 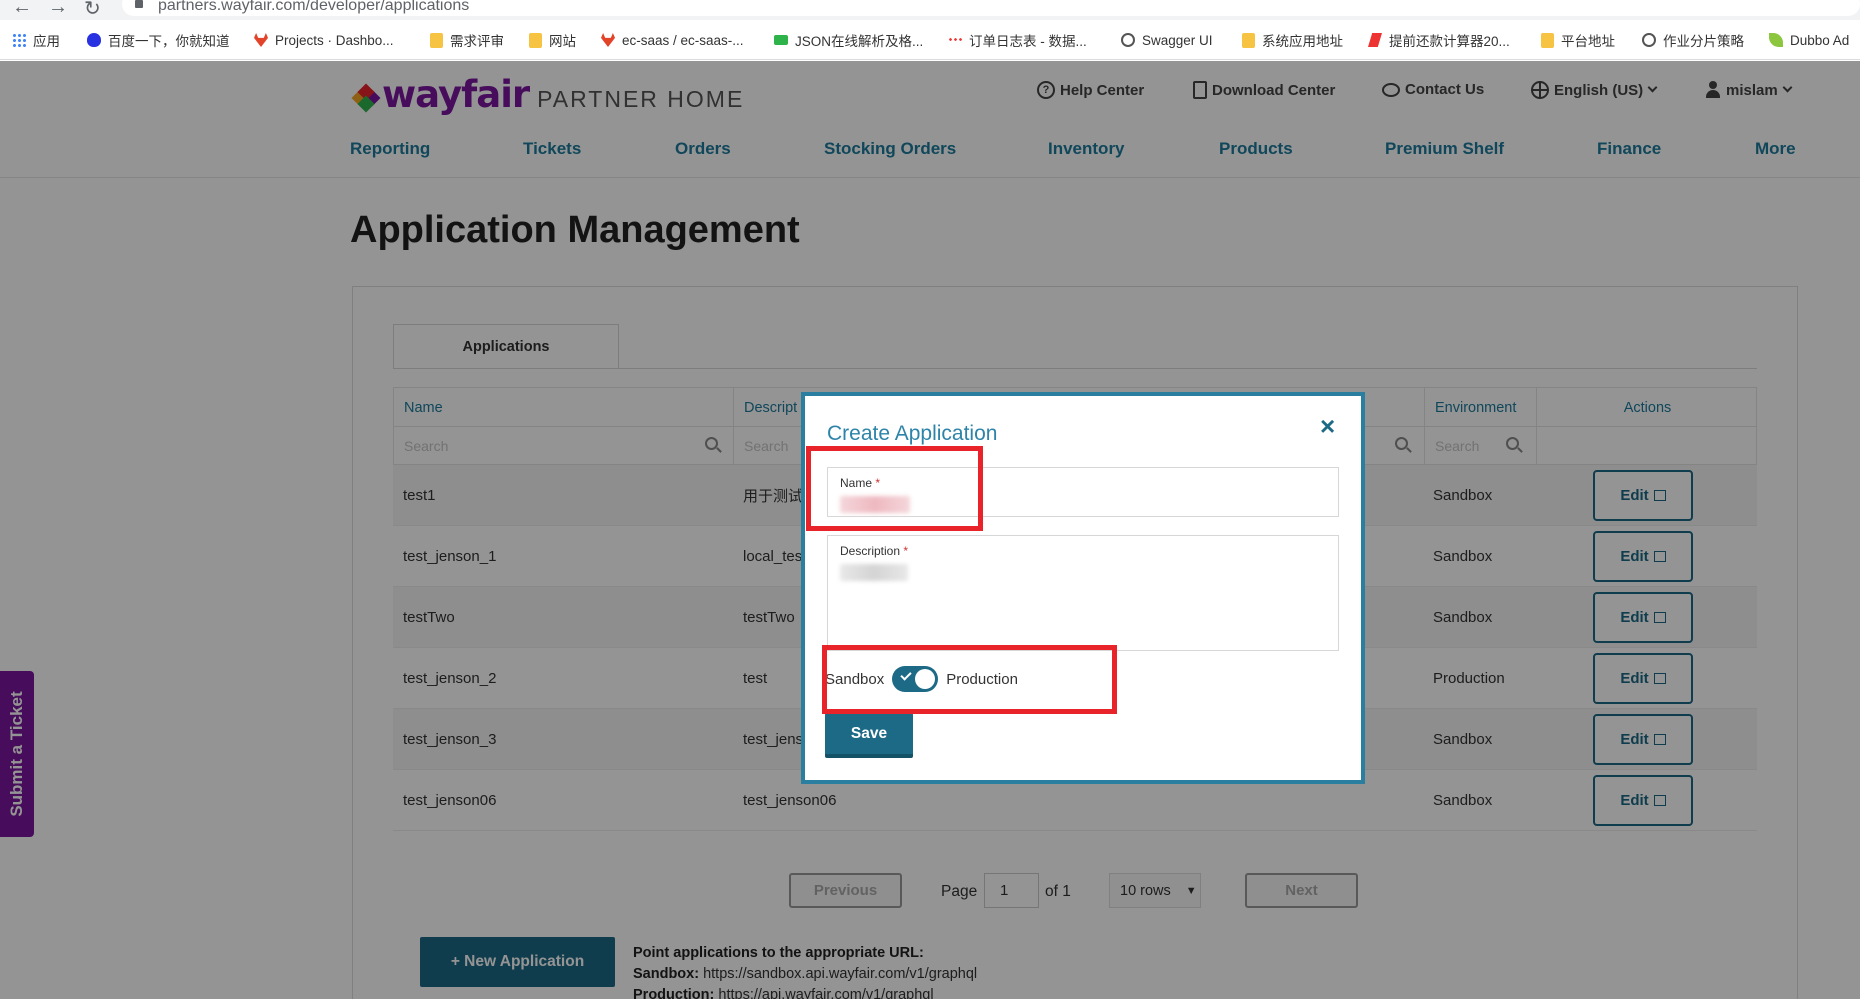 I want to click on save-button: Save, so click(x=869, y=735).